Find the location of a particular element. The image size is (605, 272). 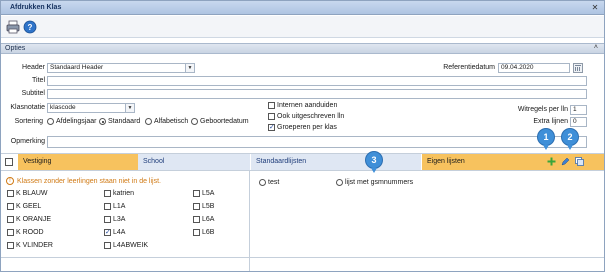

sort-alfabetisch-radio: Alfabetisch is located at coordinates (166, 121).